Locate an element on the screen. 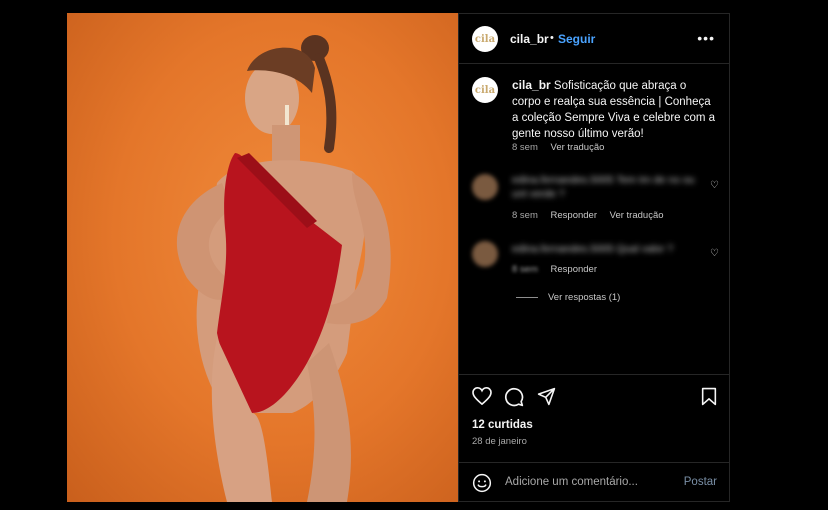 This screenshot has height=510, width=828. comment-translate-link: Ver tradução is located at coordinates (637, 215).